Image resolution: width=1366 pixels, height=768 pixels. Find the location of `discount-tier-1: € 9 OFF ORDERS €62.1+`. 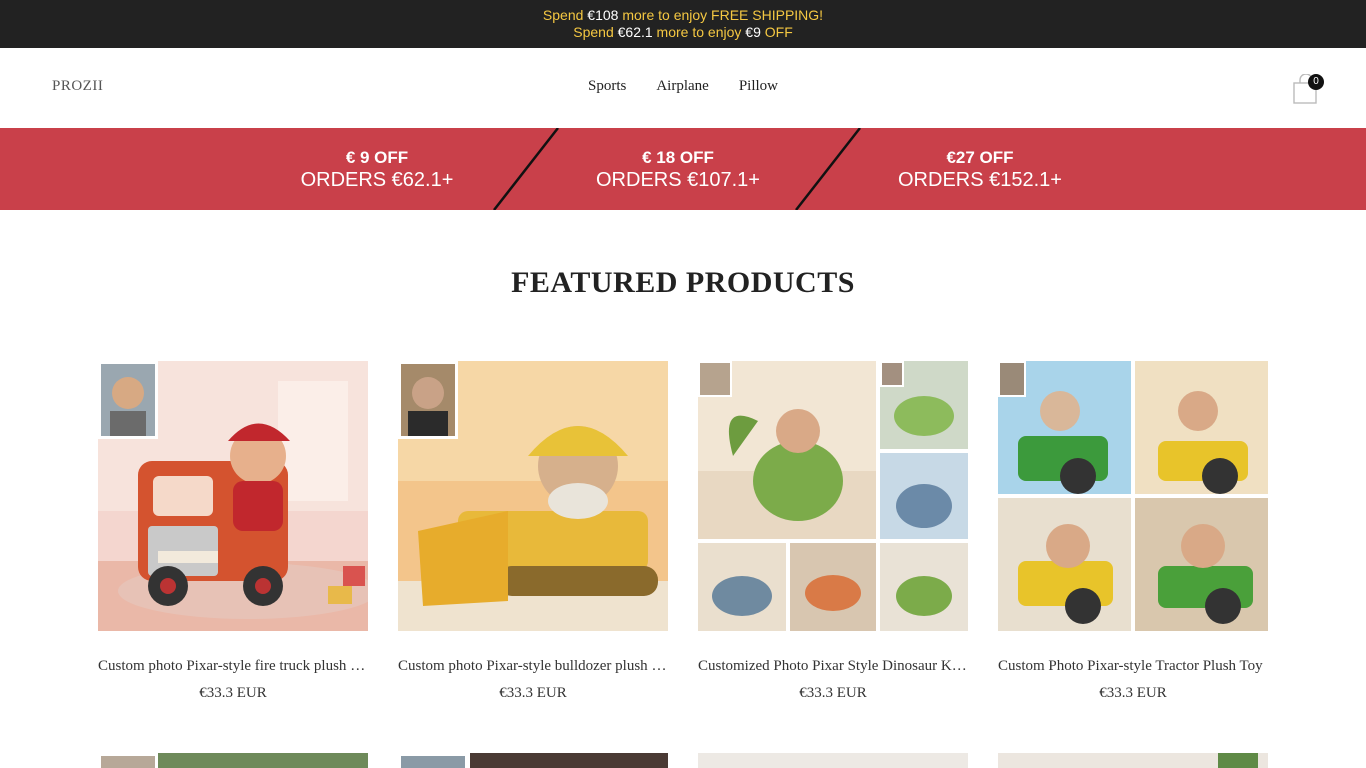

discount-tier-1: € 9 OFF ORDERS €62.1+ is located at coordinates (377, 170).